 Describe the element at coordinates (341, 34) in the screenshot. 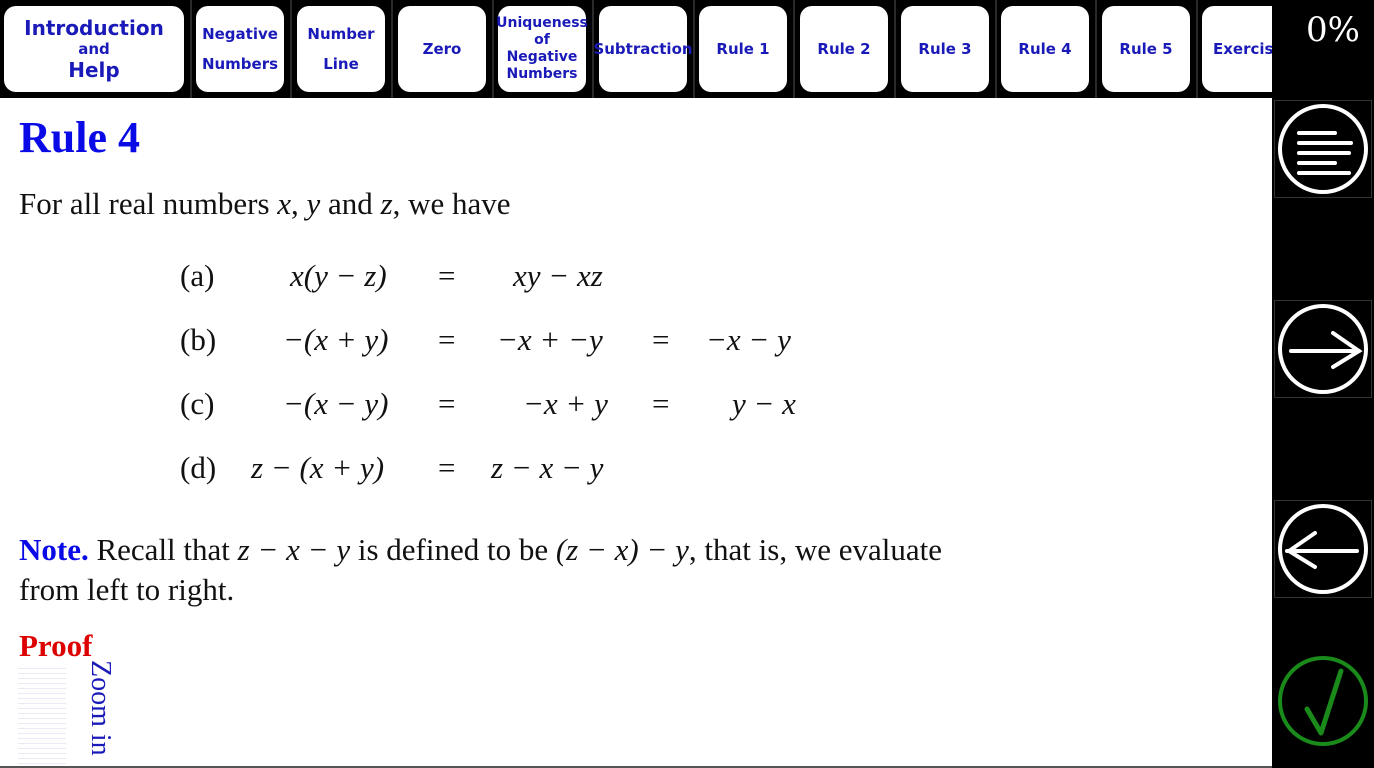

I see `tab-label: Number` at that location.